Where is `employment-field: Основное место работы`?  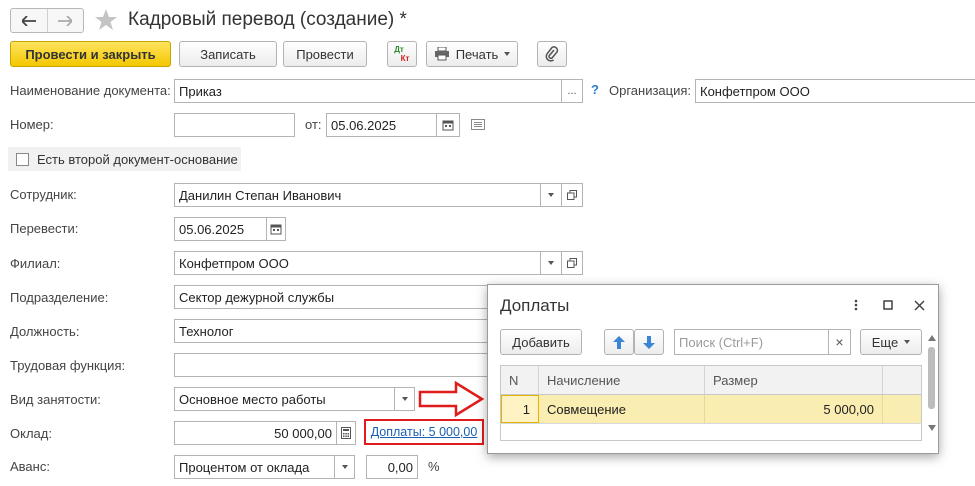
employment-field: Основное место работы is located at coordinates (284, 399).